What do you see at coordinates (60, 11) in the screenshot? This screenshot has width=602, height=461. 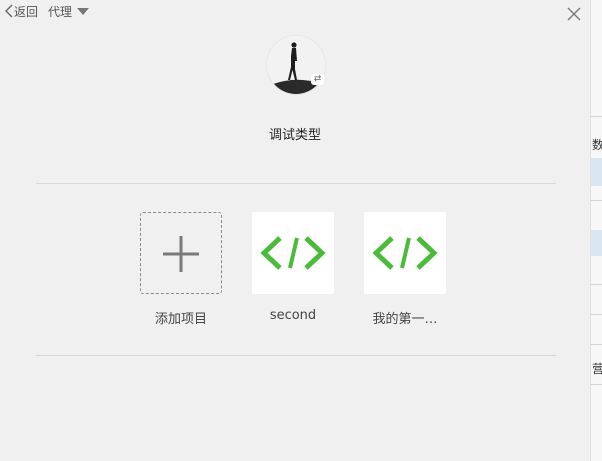 I see `proxy-label: 代理` at bounding box center [60, 11].